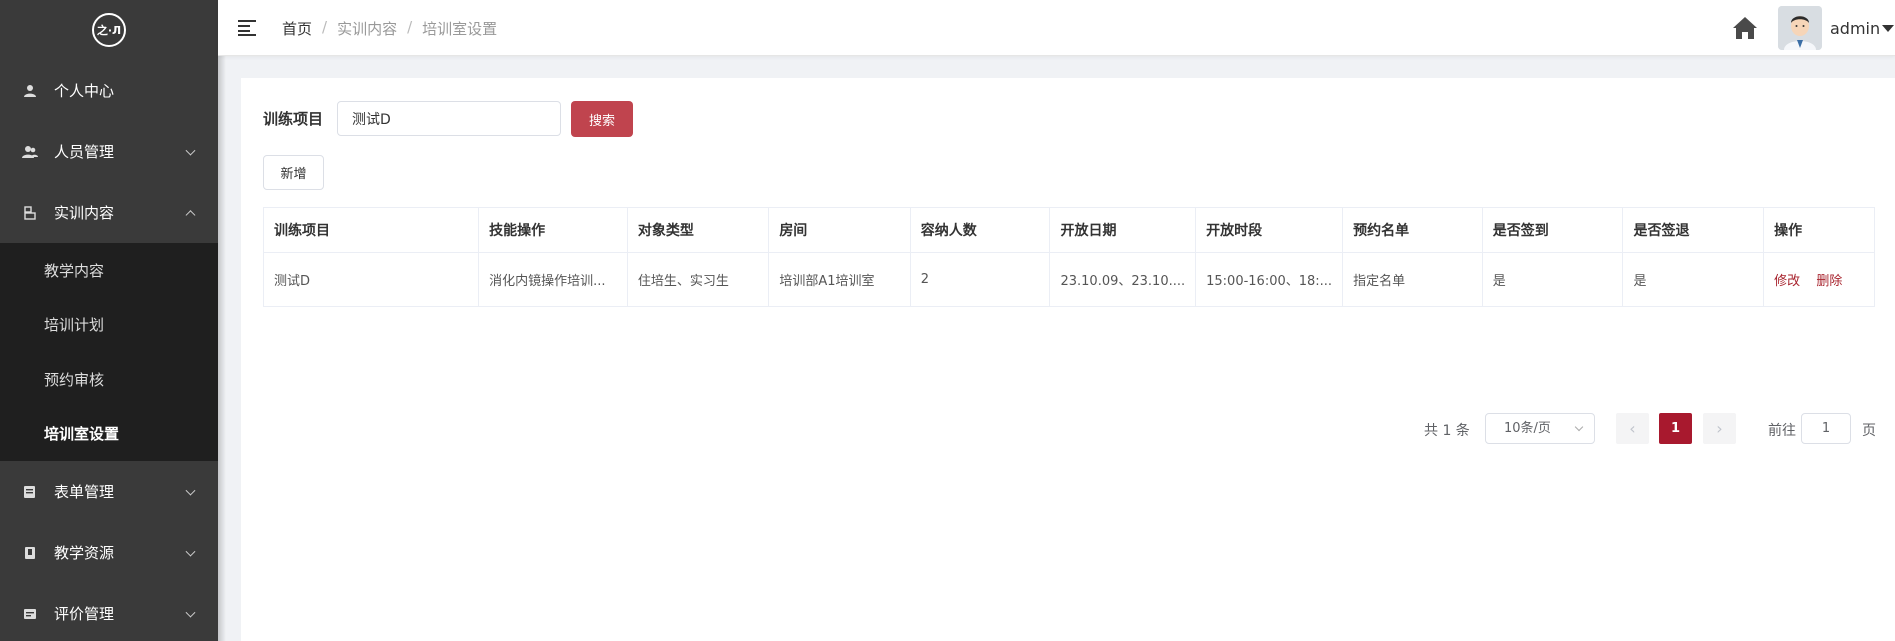  I want to click on table-cell: 指定名单, so click(1412, 279).